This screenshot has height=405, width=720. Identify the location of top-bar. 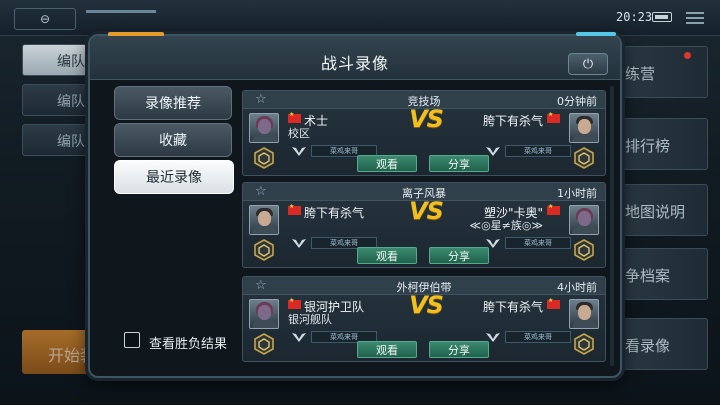
(360, 18).